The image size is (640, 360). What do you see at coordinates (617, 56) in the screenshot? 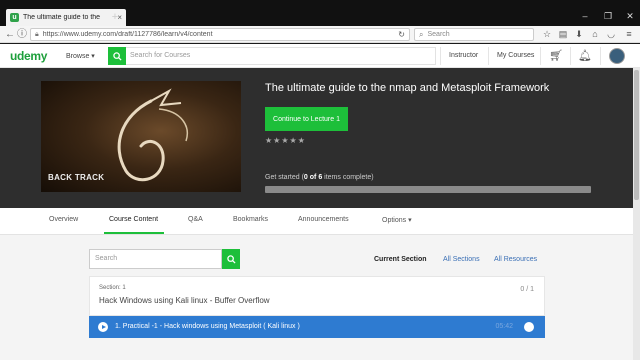
I see `user-avatar` at bounding box center [617, 56].